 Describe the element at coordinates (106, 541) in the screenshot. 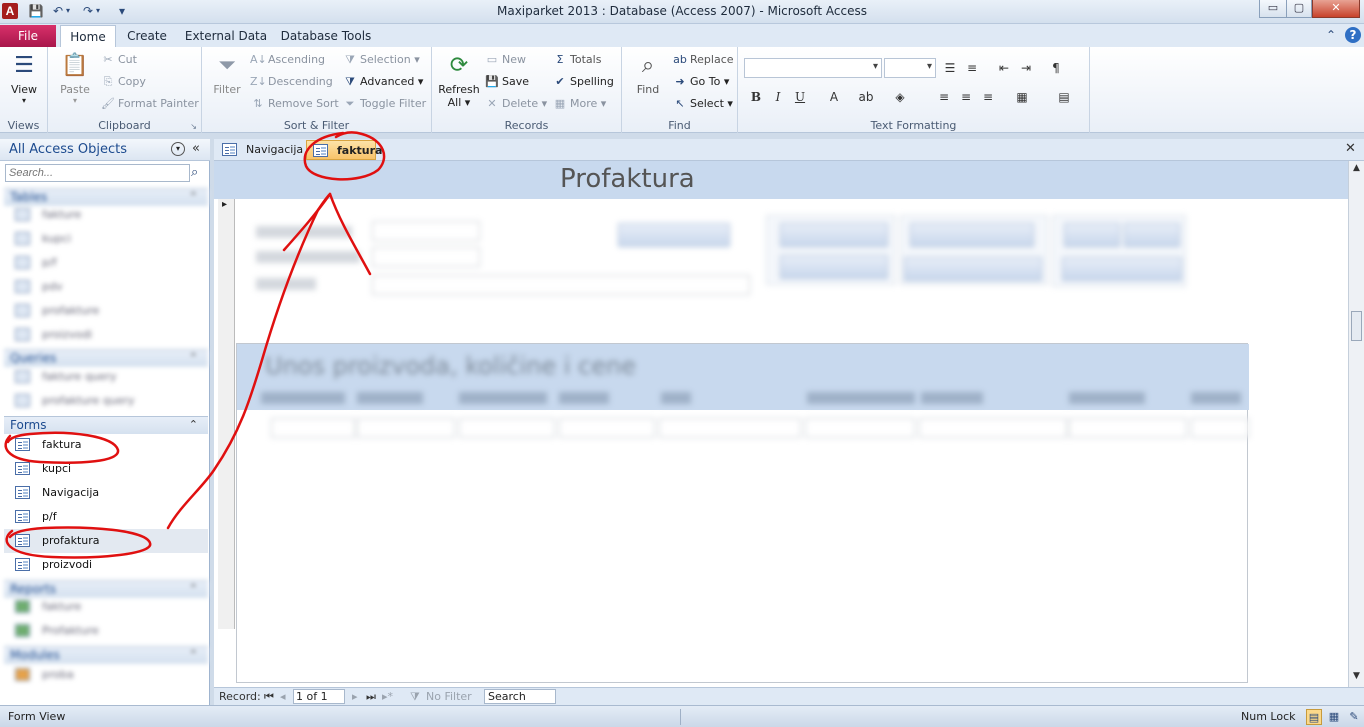

I see `nav-form-profaktura: profaktura` at that location.